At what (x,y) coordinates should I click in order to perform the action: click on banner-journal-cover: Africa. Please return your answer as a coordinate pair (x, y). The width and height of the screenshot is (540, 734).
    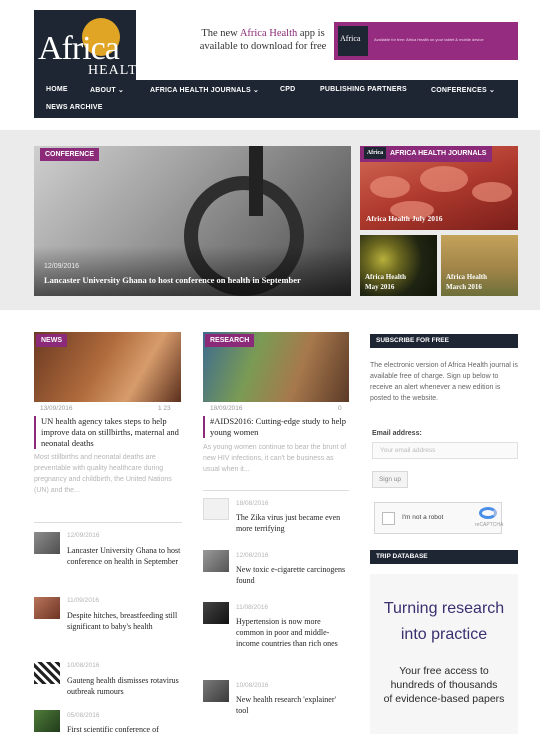
    Looking at the image, I should click on (353, 41).